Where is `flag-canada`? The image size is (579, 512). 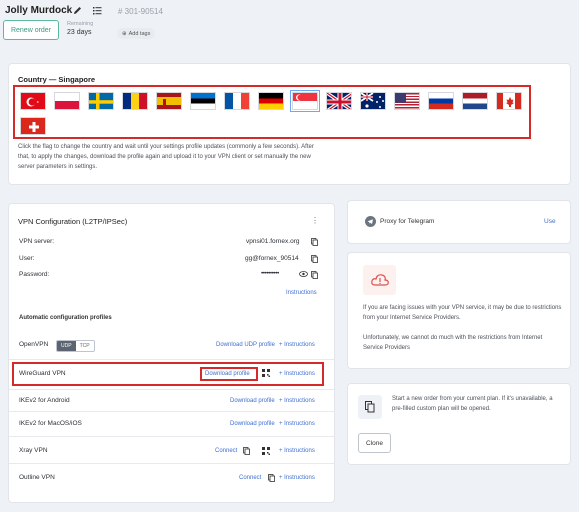 flag-canada is located at coordinates (509, 101).